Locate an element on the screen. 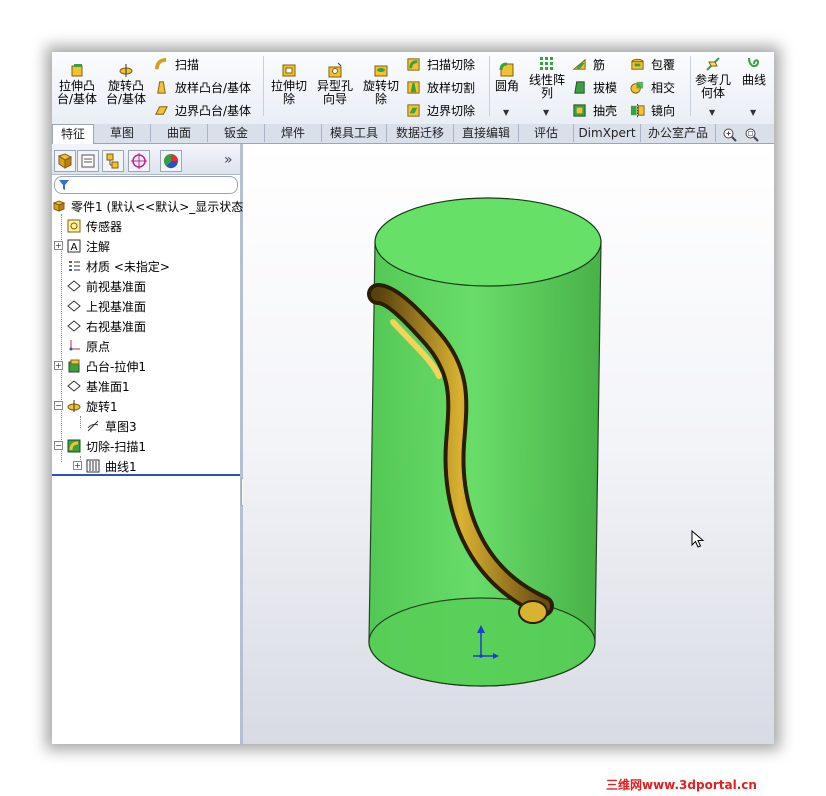 This screenshot has height=796, width=826. loft-cut-label: 放样切割 is located at coordinates (451, 88).